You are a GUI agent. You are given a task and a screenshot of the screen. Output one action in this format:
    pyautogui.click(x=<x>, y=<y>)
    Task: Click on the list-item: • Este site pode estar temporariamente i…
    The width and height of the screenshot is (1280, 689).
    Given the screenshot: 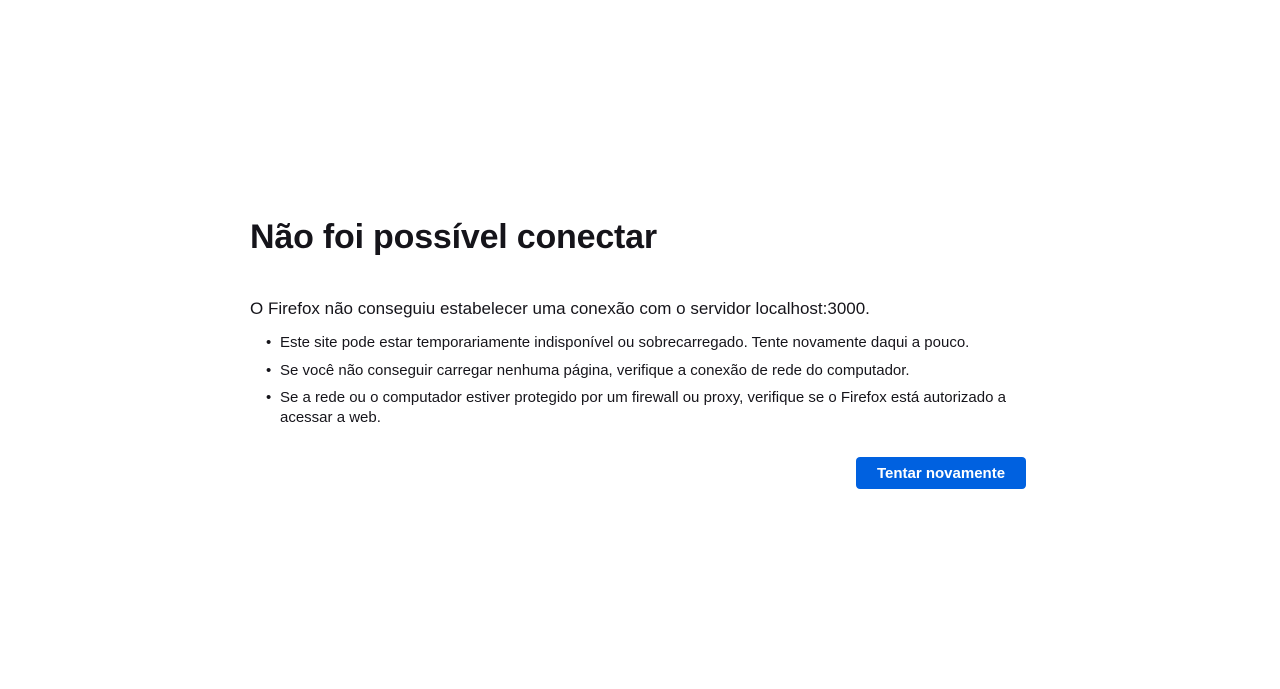 What is the action you would take?
    pyautogui.click(x=646, y=343)
    